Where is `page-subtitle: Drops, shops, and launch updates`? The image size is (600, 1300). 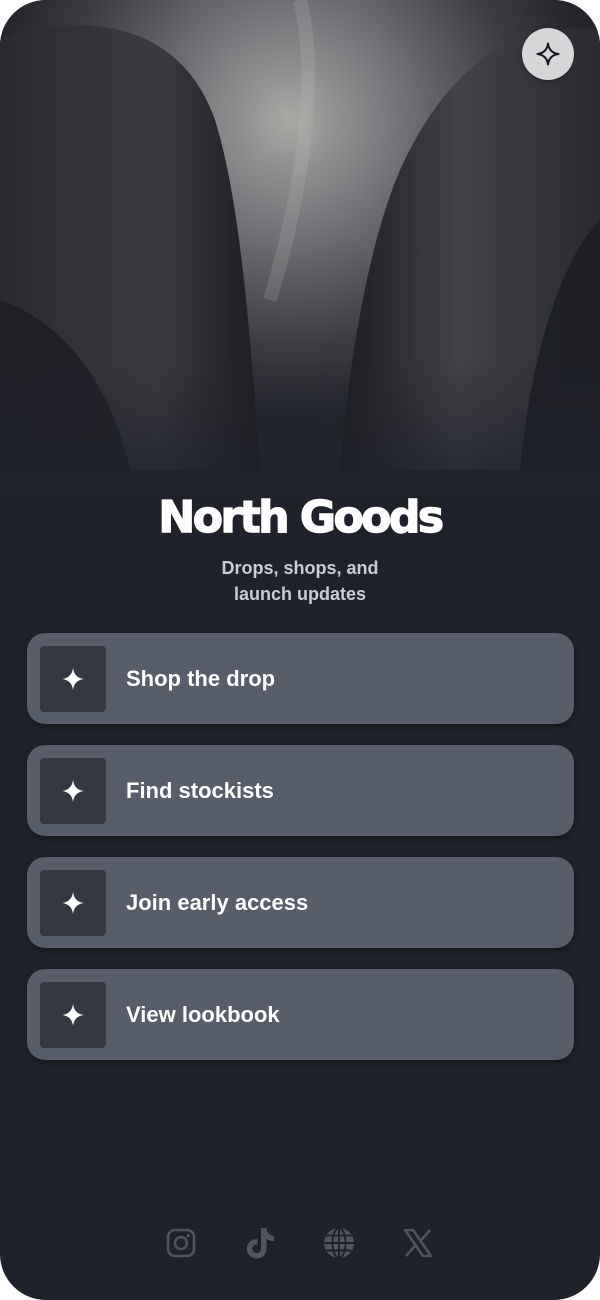
page-subtitle: Drops, shops, and launch updates is located at coordinates (300, 581).